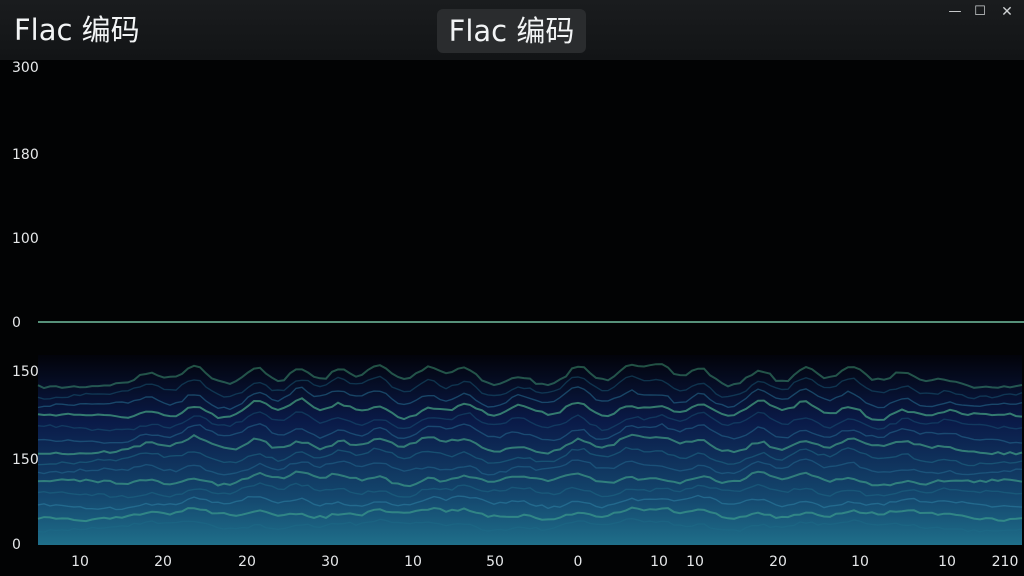 The image size is (1024, 576). Describe the element at coordinates (77, 30) in the screenshot. I see `window-title: Flac 编码` at that location.